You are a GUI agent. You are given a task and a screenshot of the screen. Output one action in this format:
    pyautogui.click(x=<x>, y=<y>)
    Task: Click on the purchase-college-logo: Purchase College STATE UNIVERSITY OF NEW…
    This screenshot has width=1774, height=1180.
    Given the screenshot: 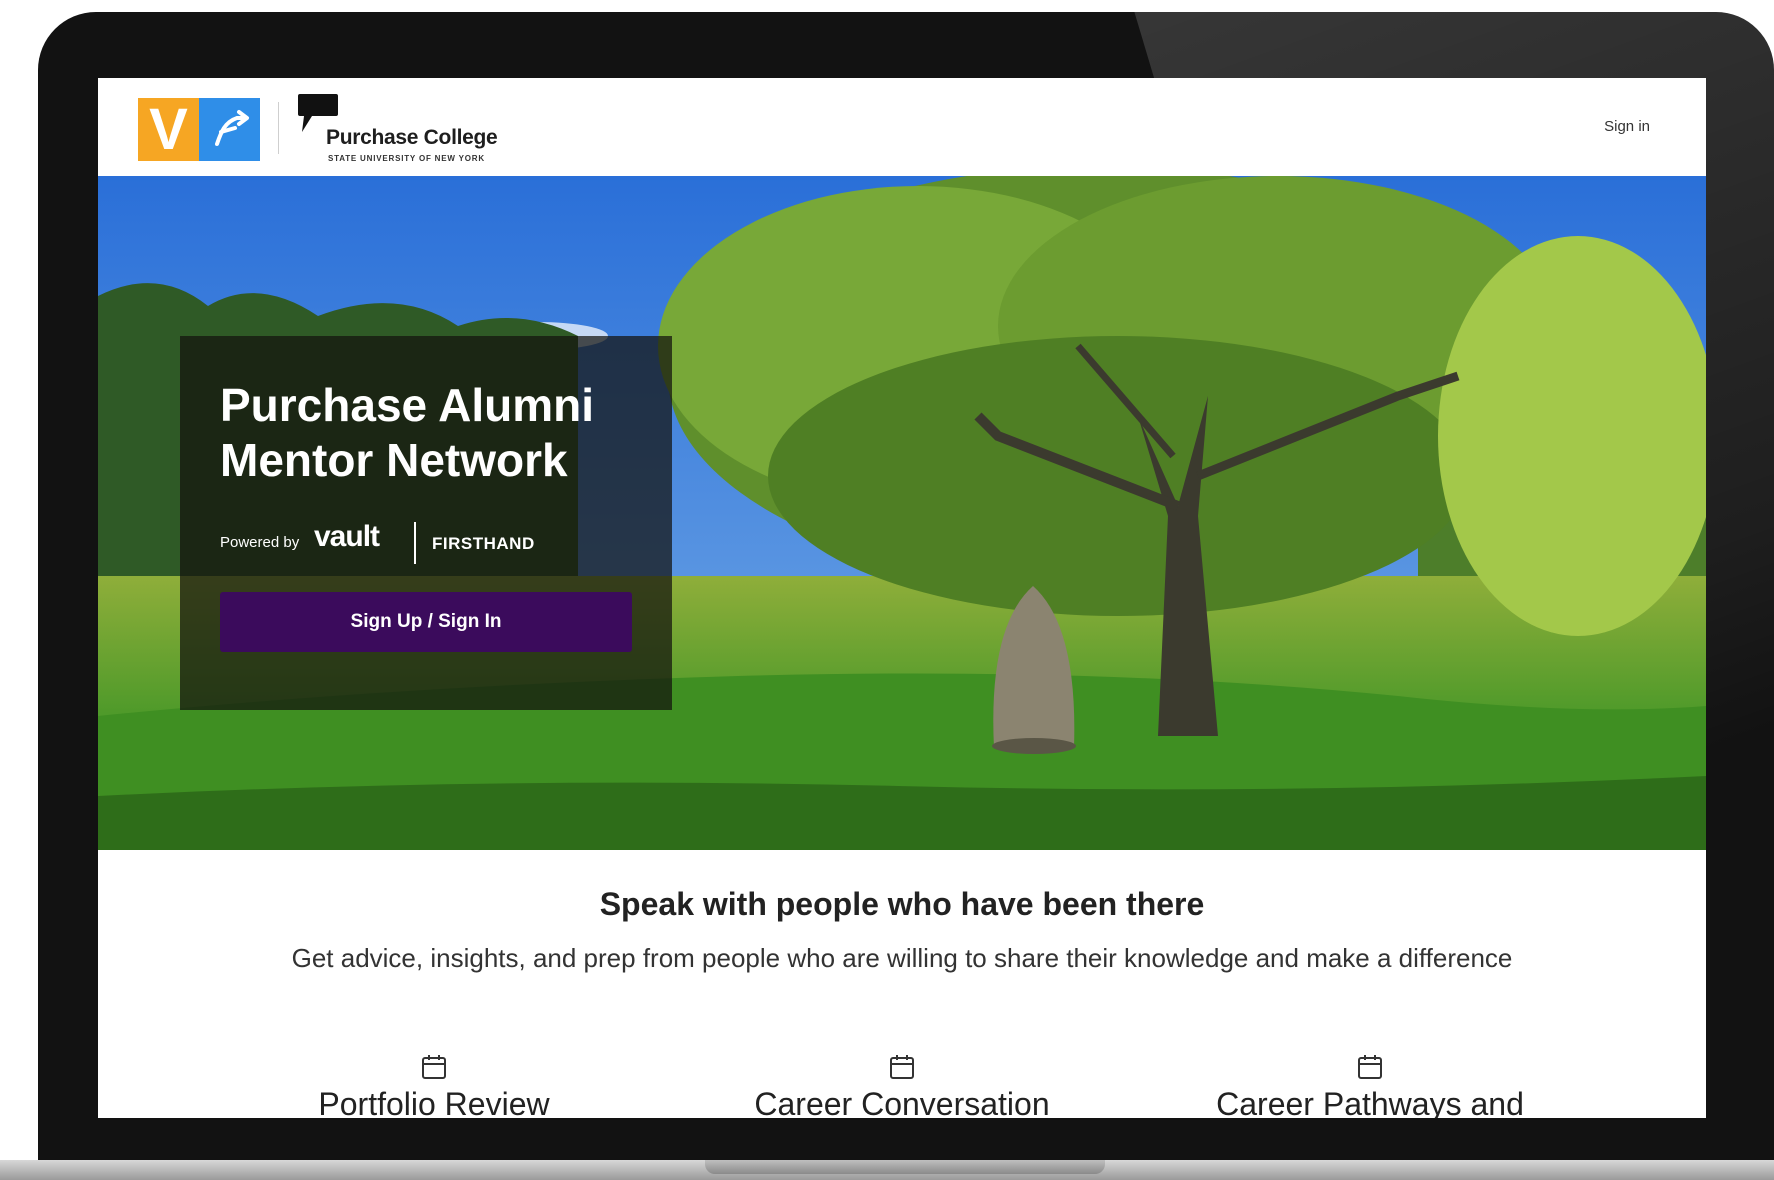 What is the action you would take?
    pyautogui.click(x=411, y=128)
    